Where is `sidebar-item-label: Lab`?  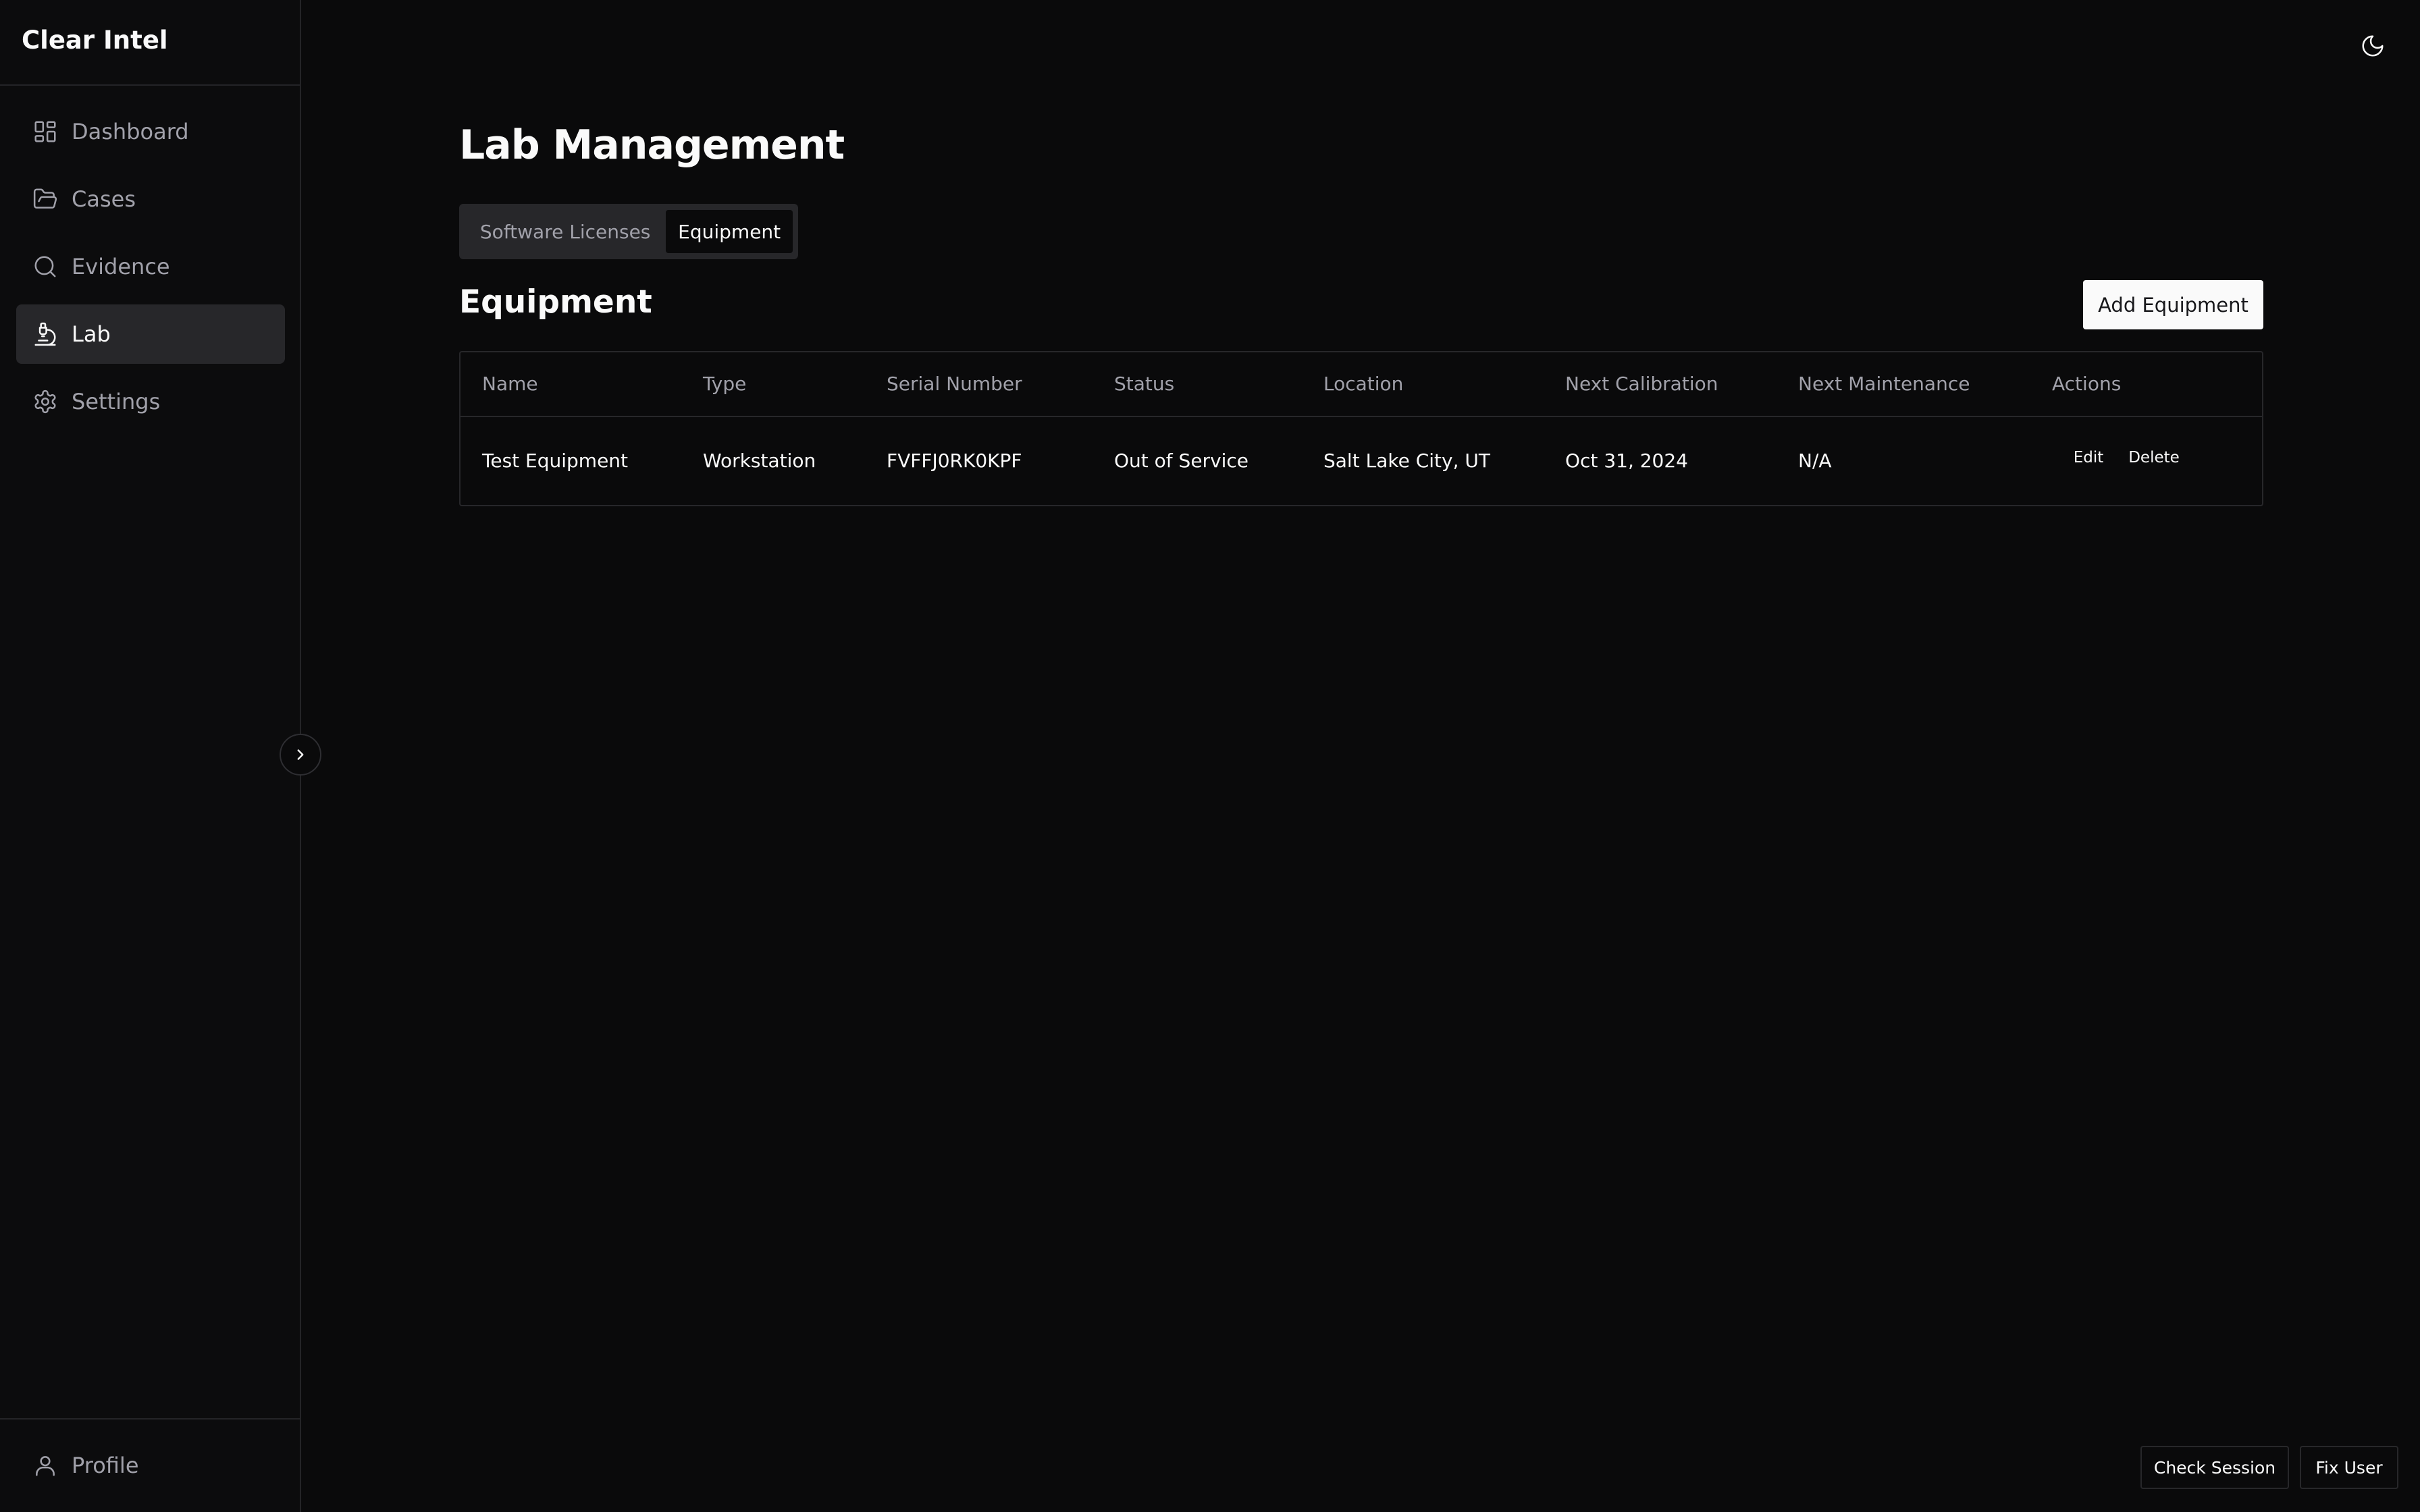 sidebar-item-label: Lab is located at coordinates (91, 334).